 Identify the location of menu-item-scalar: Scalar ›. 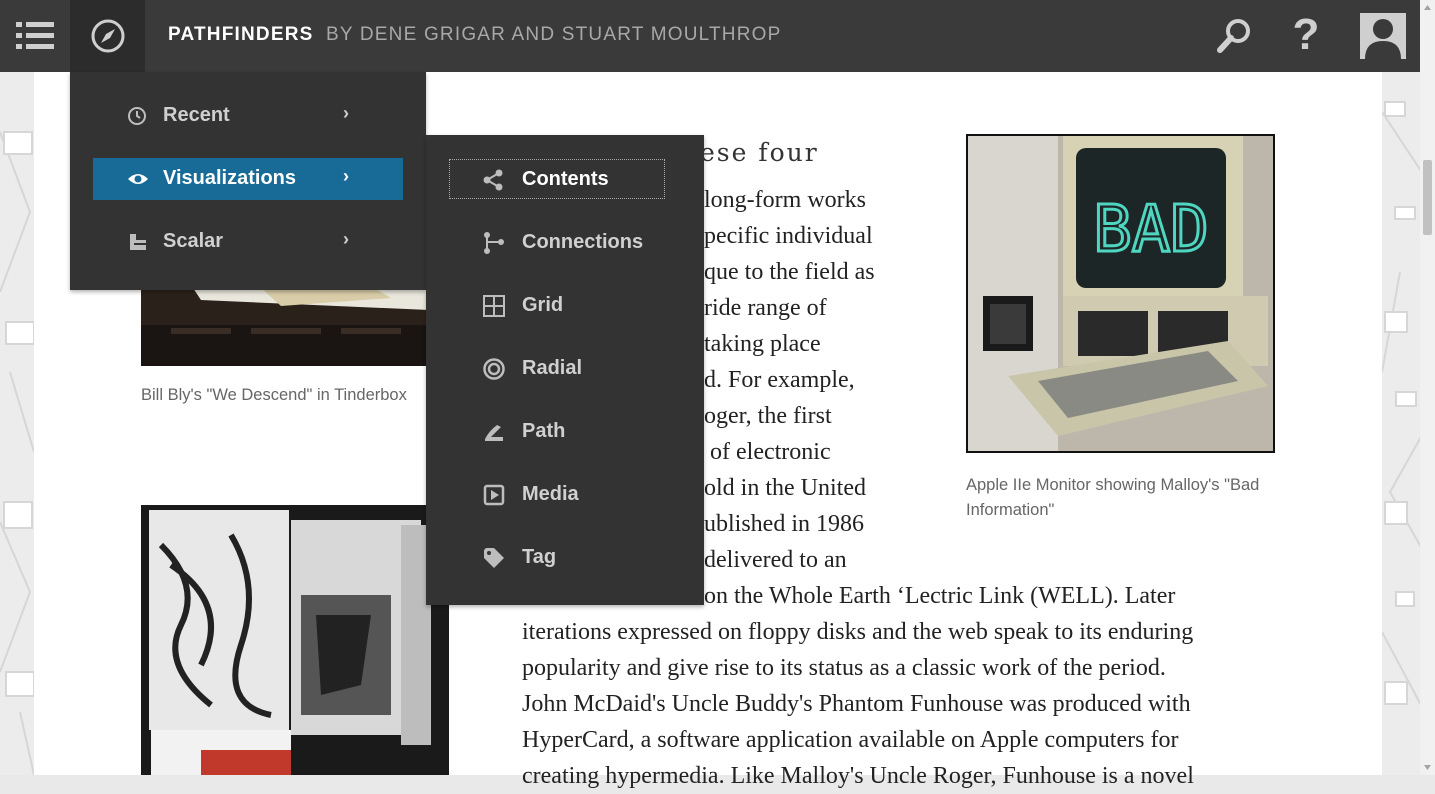
(248, 242).